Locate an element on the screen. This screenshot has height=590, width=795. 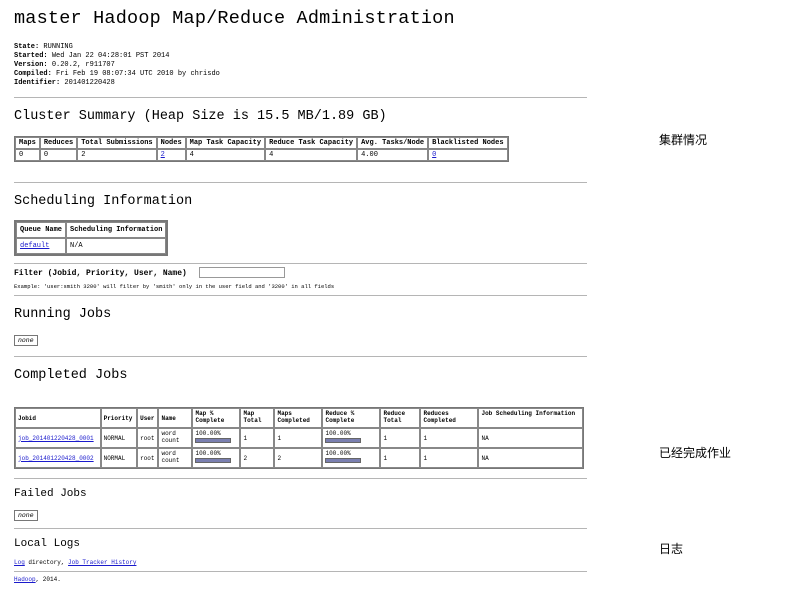
col-blacklisted-nodes: Blacklisted Nodes is located at coordinates (468, 143).